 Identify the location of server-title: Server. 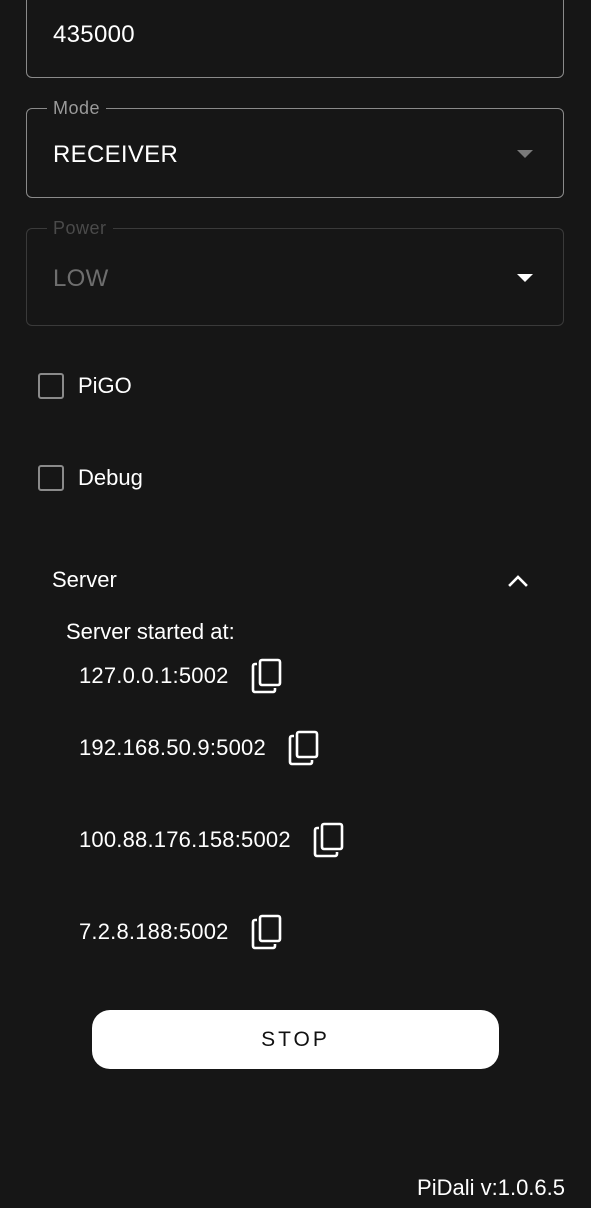
(84, 579).